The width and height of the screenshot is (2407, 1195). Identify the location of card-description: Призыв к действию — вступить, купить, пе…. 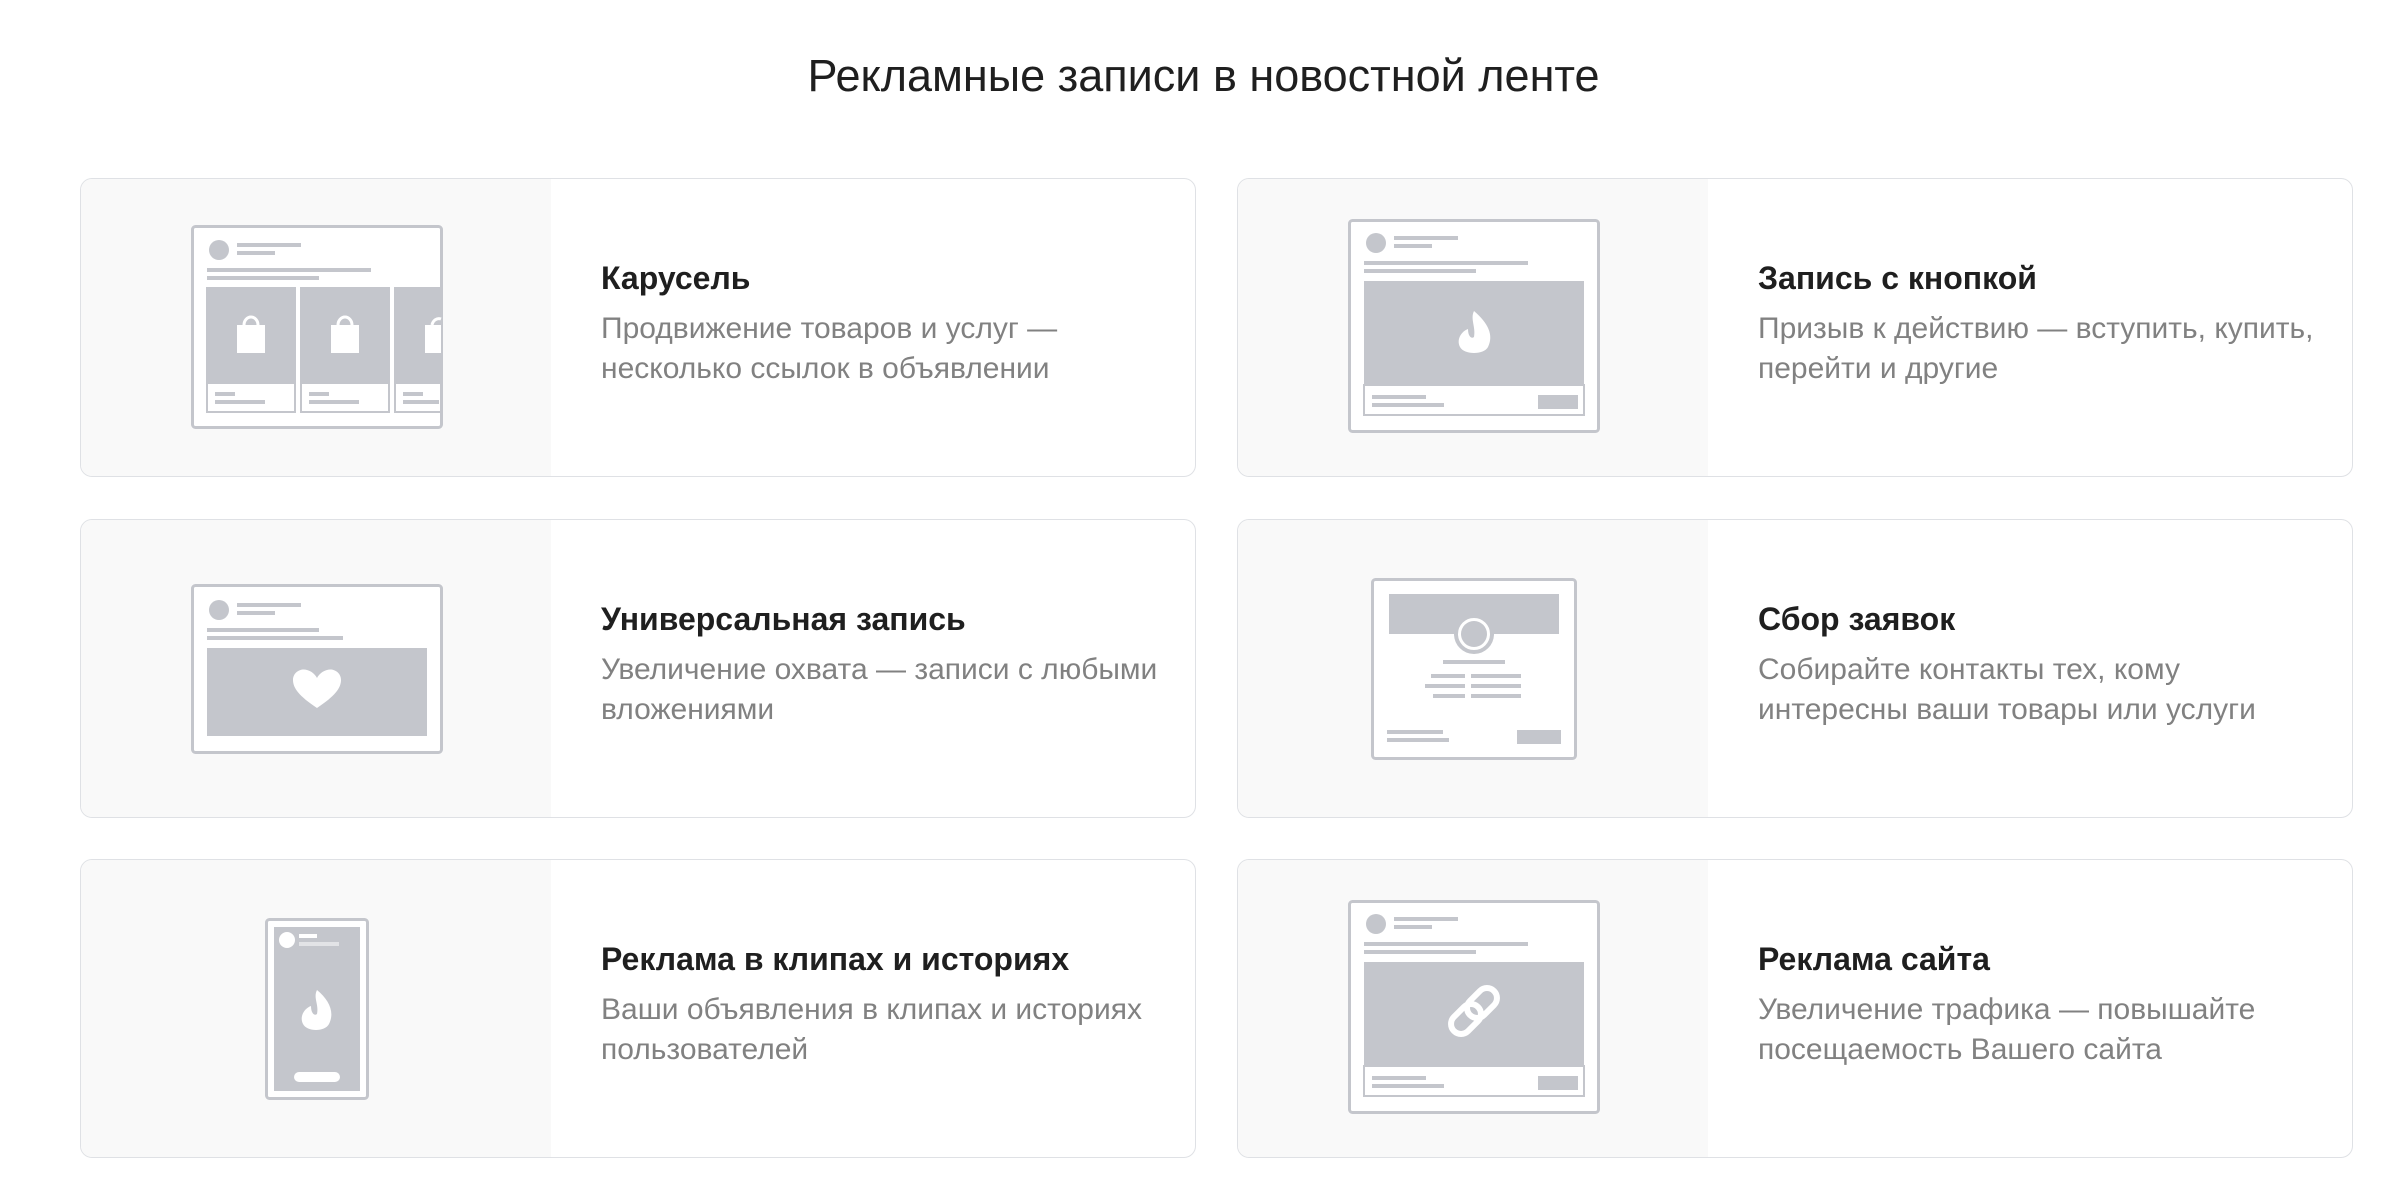
(2036, 348).